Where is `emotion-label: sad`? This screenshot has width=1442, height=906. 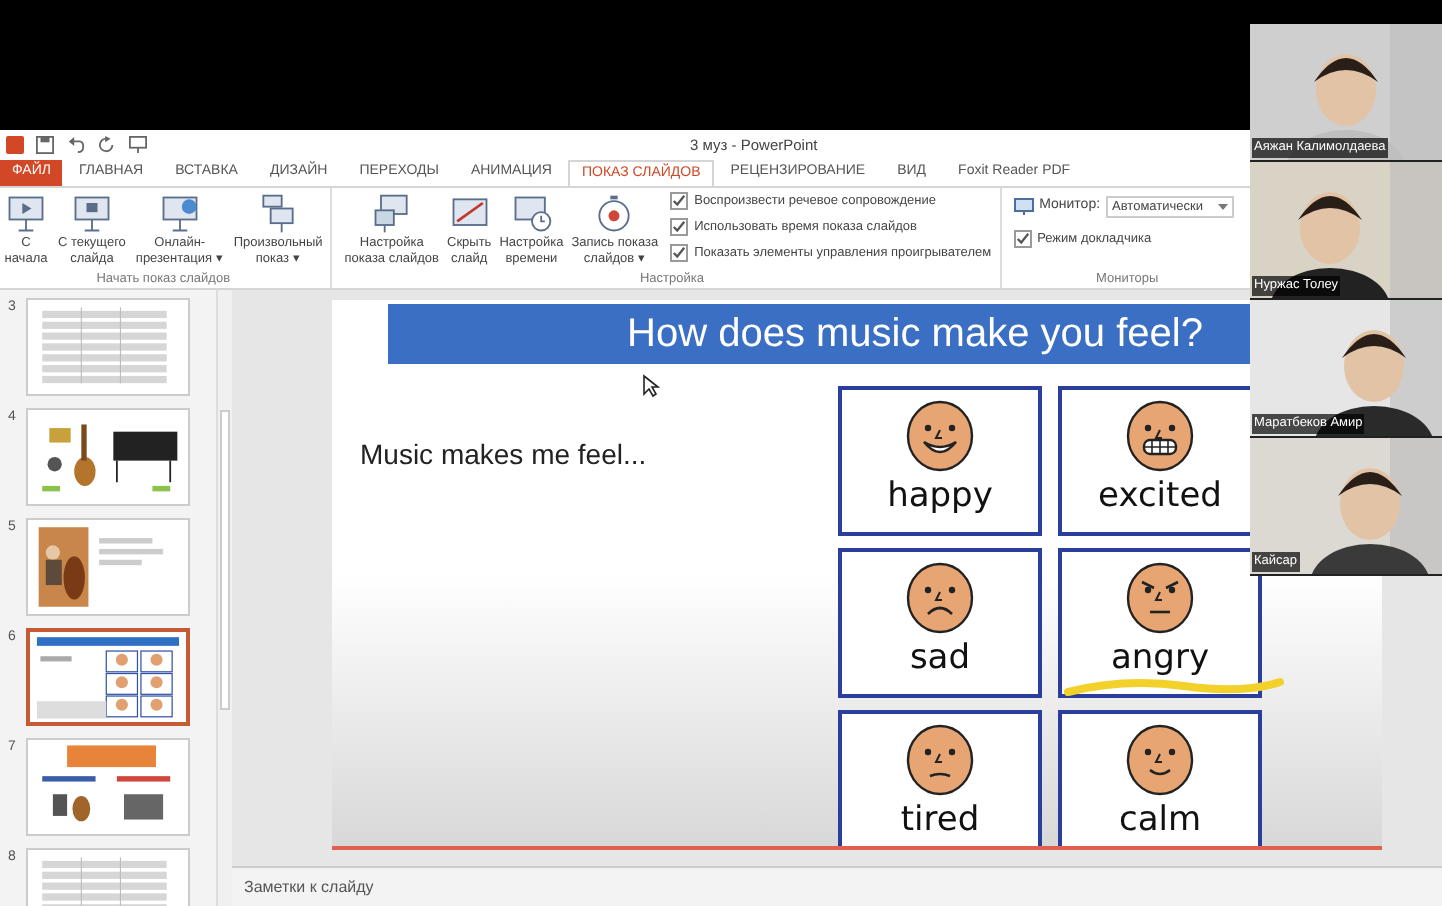
emotion-label: sad is located at coordinates (940, 658).